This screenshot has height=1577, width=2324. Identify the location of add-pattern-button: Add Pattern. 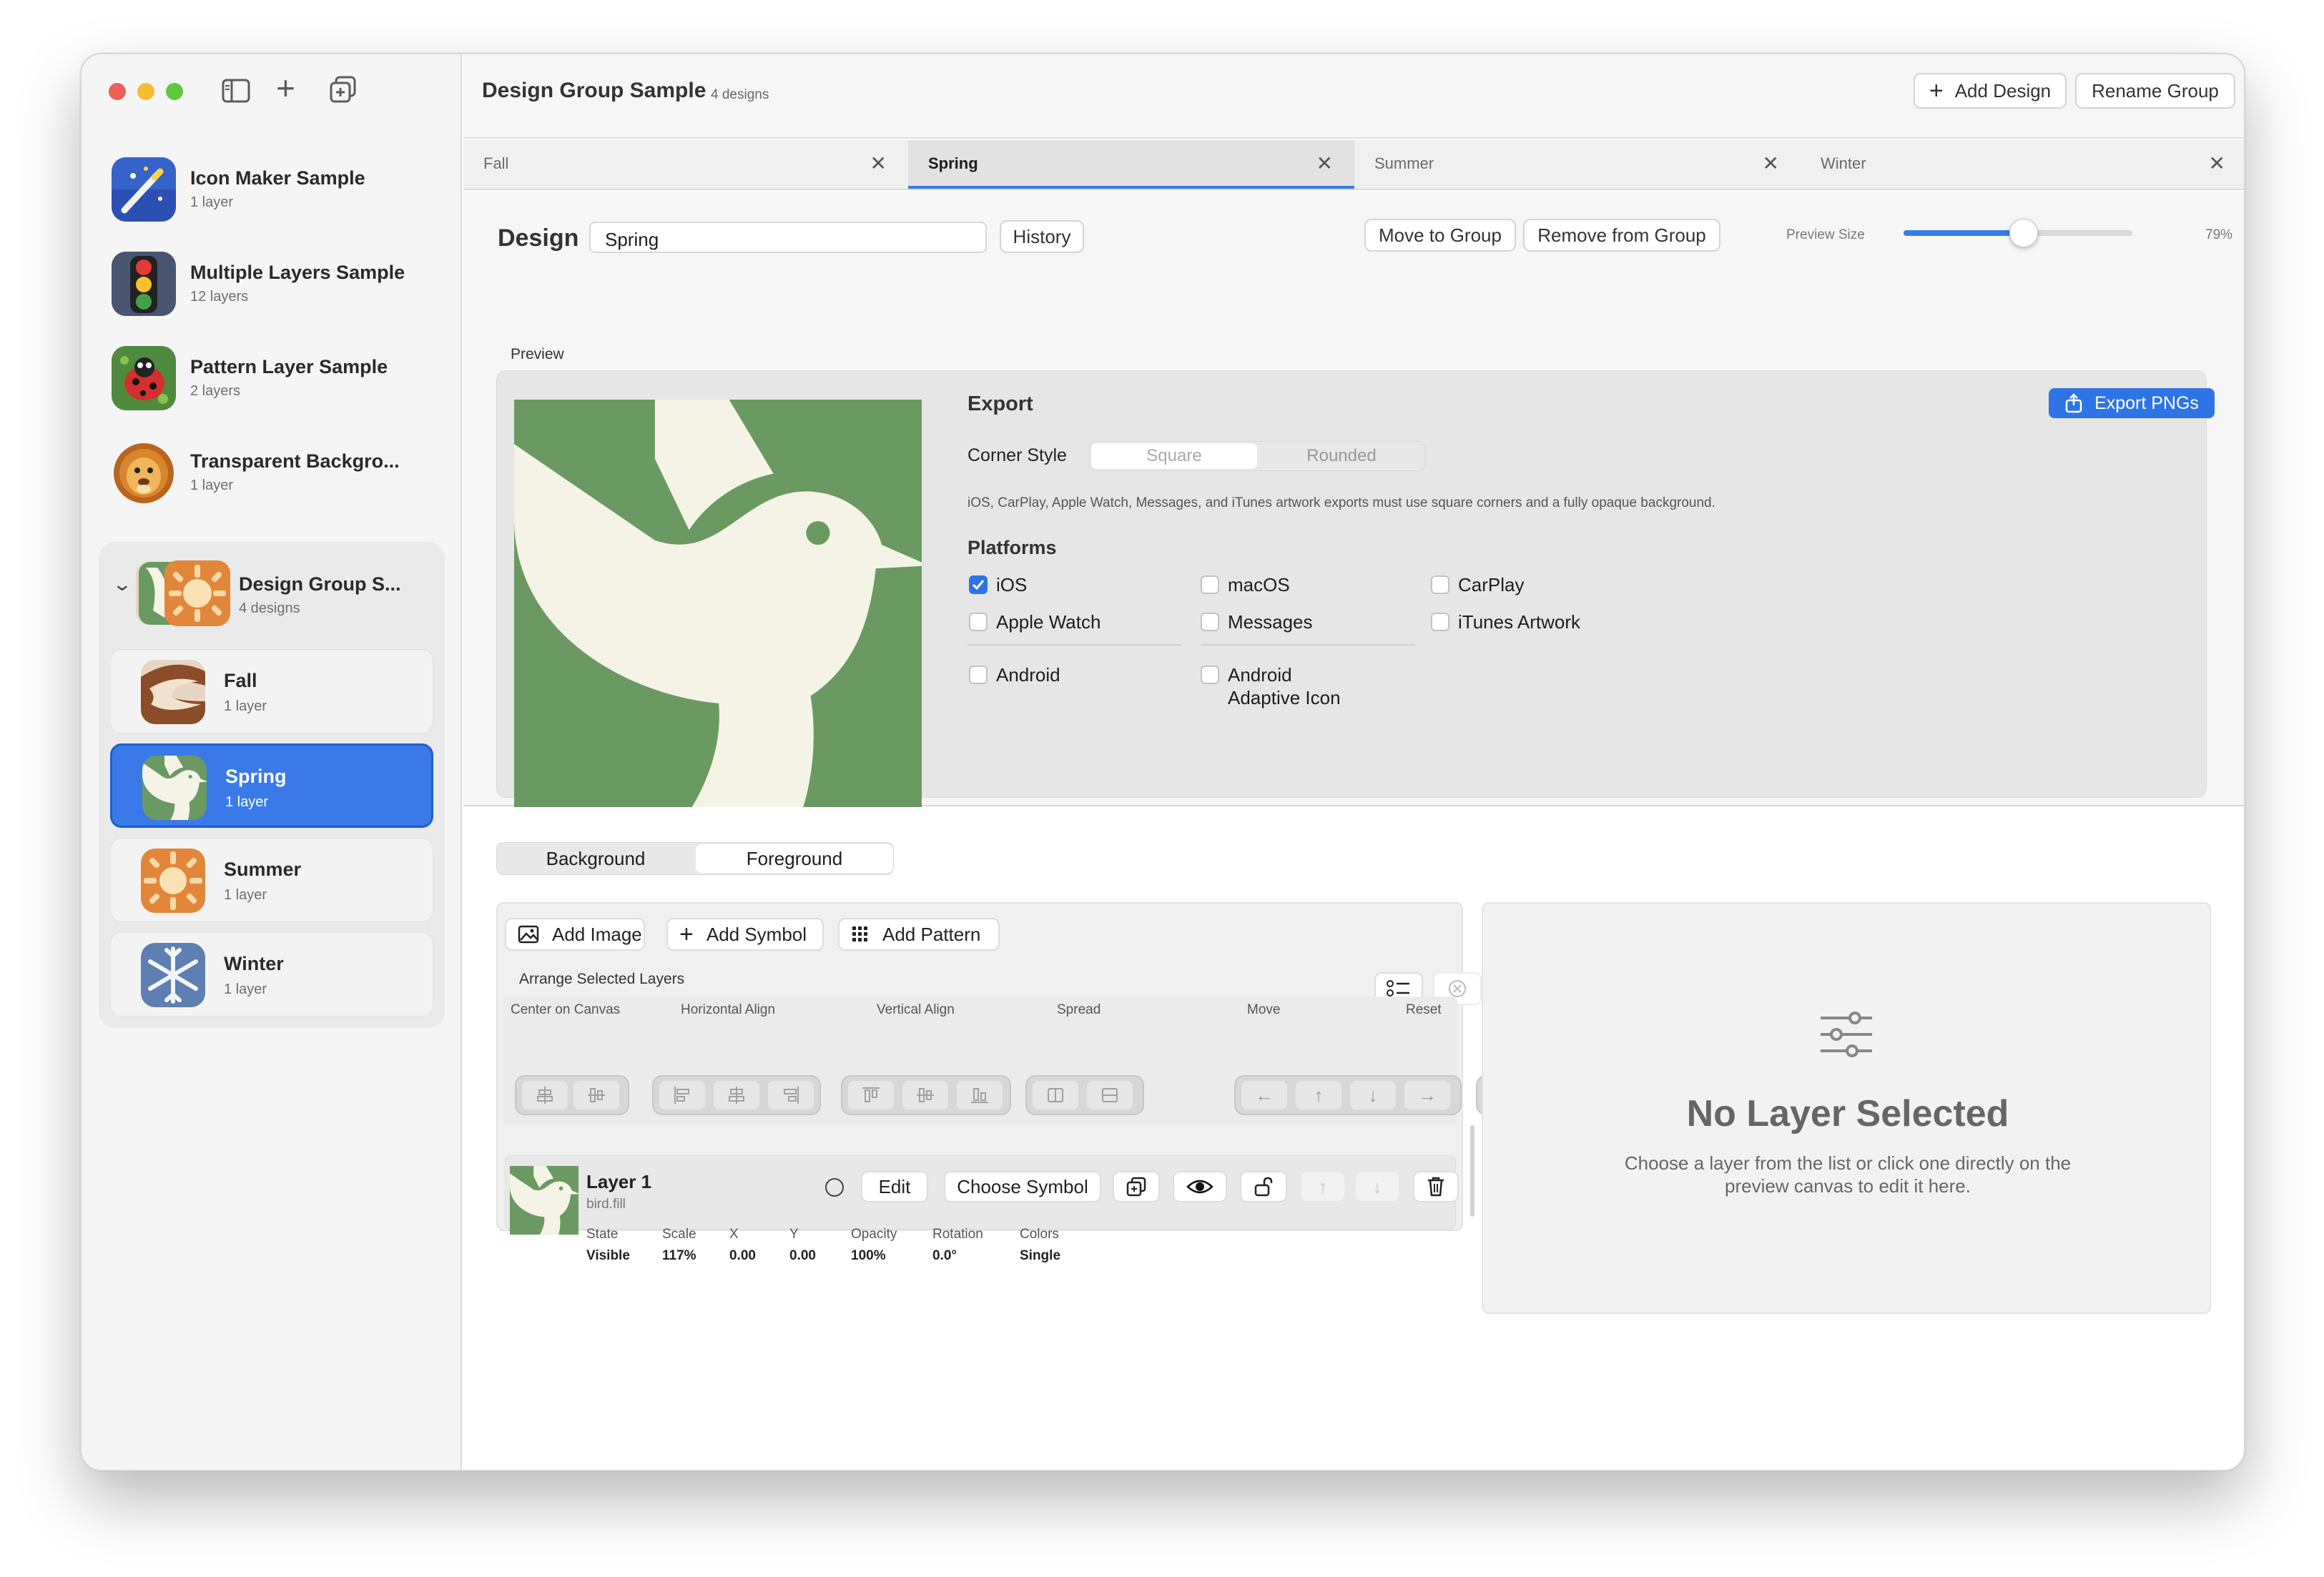
(919, 934).